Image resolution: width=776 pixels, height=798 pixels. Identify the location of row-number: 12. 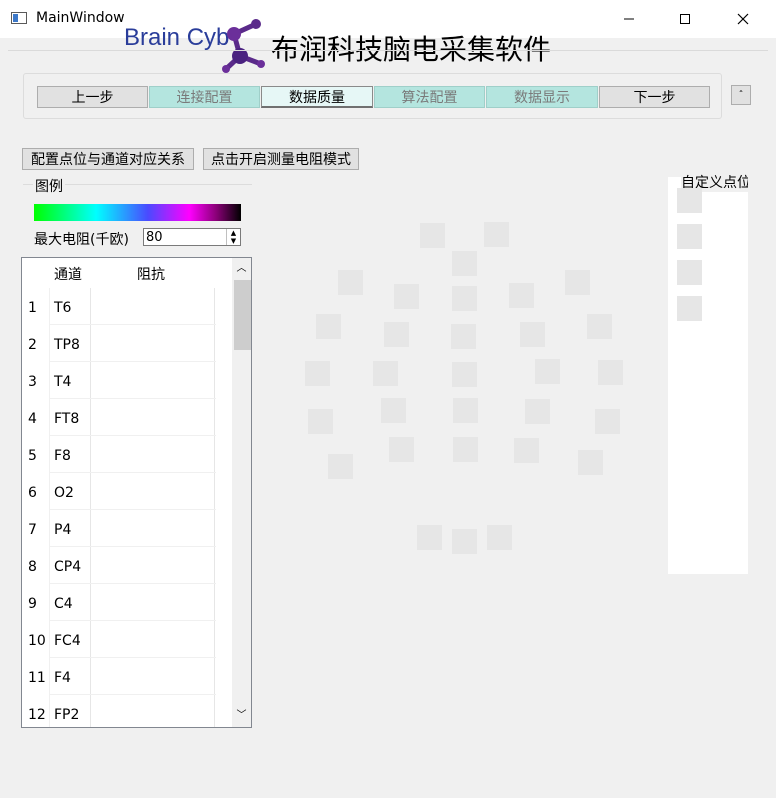
(37, 715).